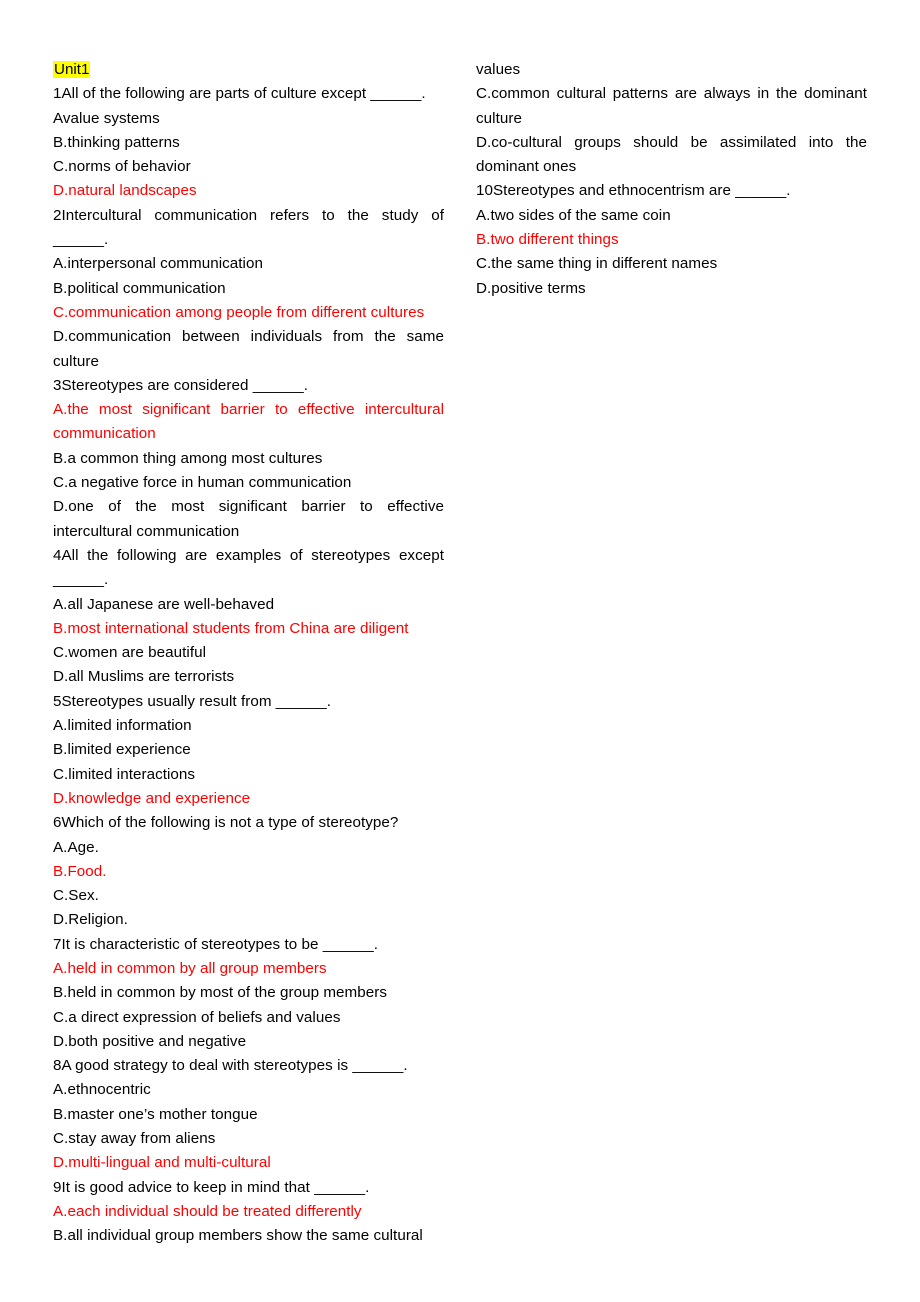  I want to click on text-line: B.thinking patterns, so click(116, 142).